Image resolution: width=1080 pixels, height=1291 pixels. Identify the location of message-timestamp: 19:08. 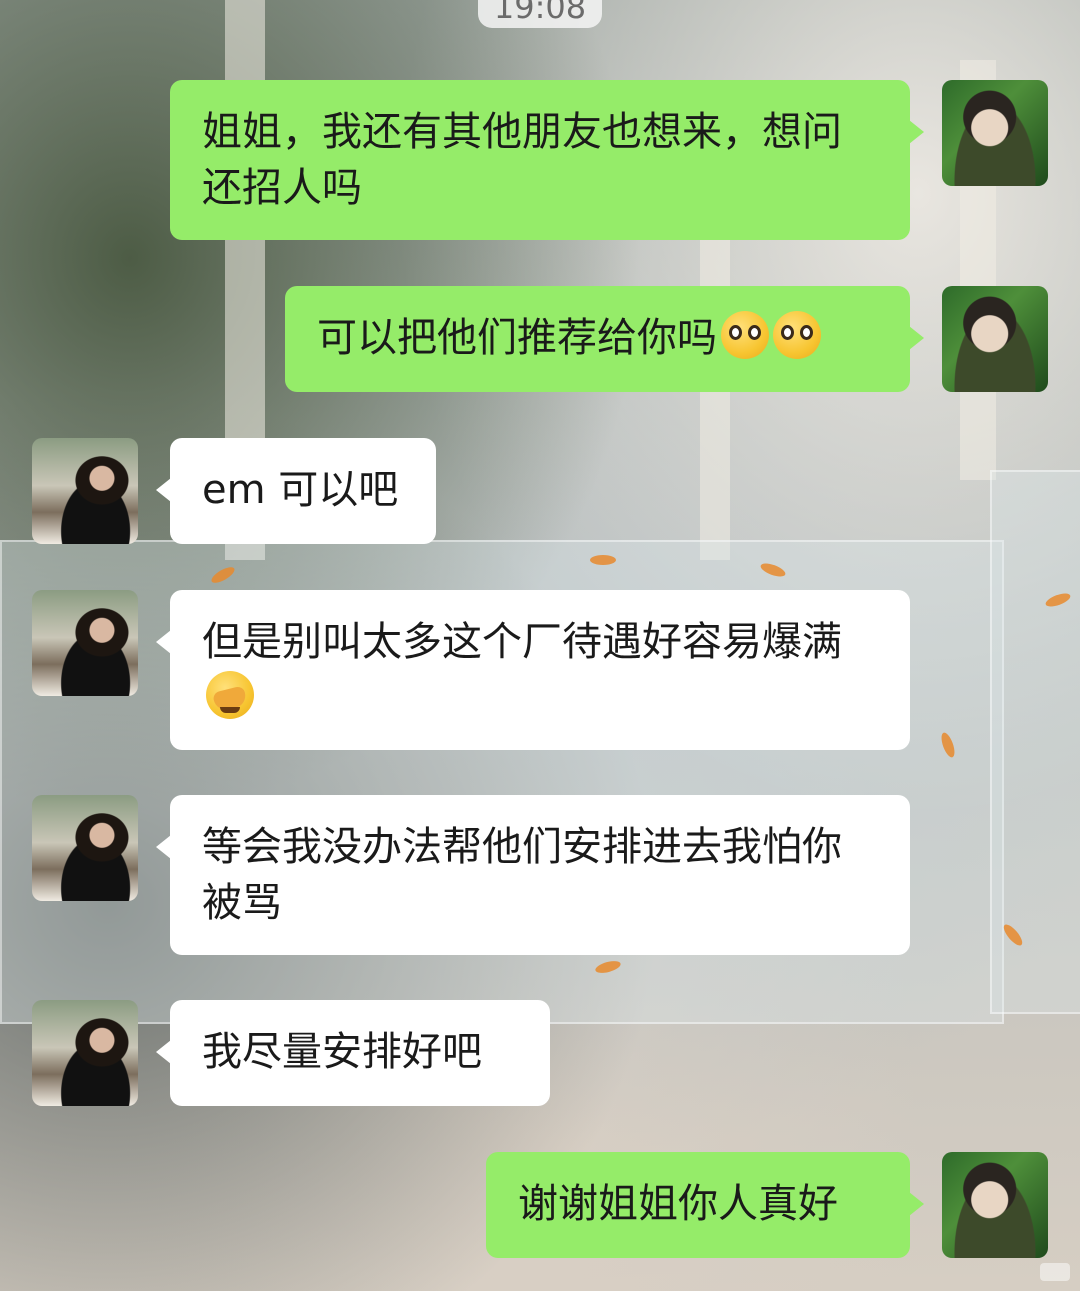
(540, 14).